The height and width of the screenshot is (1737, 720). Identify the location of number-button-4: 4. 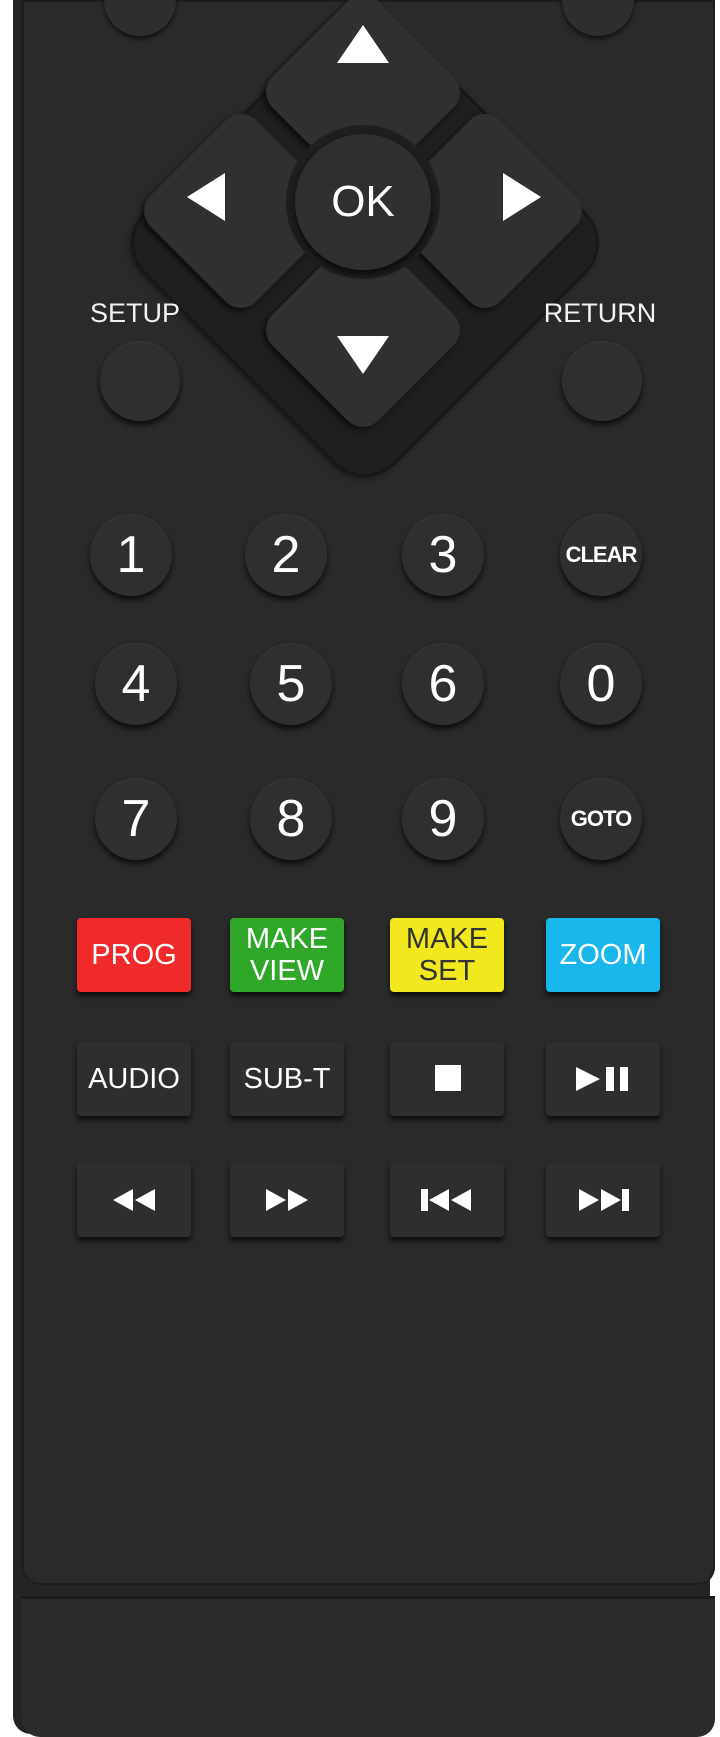
(136, 684).